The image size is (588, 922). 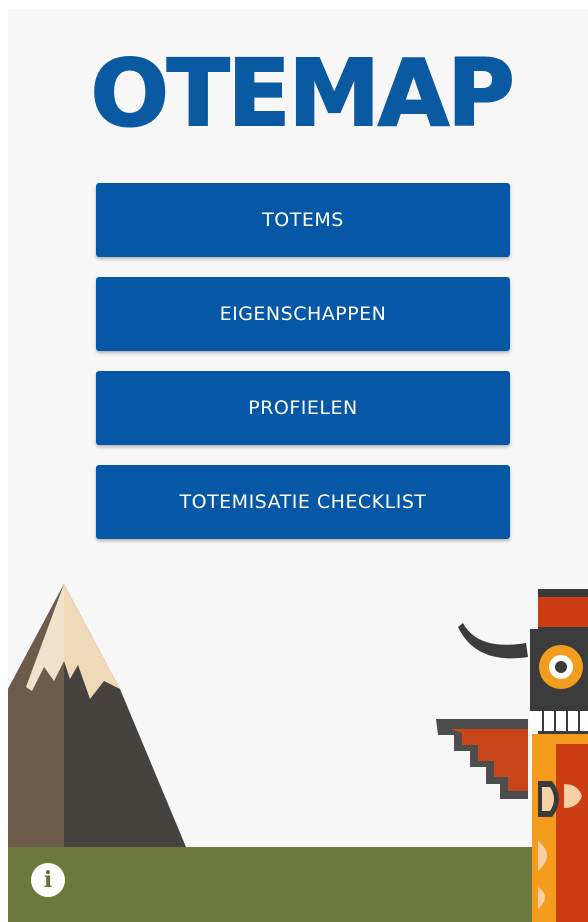 I want to click on totemisatie-checklist-button: TOTEMISATIE CHECKLIST, so click(x=303, y=502).